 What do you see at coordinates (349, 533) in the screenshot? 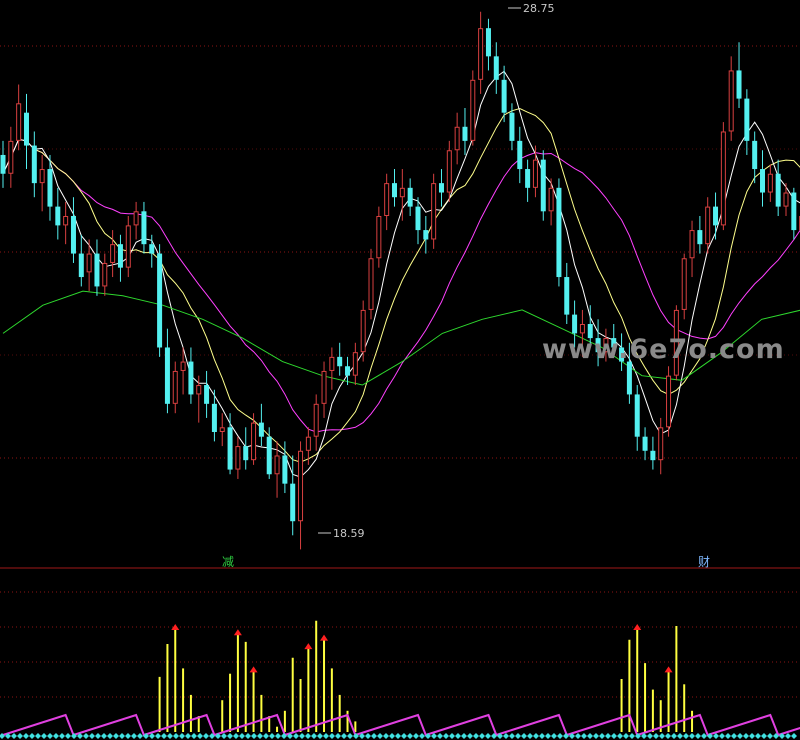
I see `low-price-label: 18.59` at bounding box center [349, 533].